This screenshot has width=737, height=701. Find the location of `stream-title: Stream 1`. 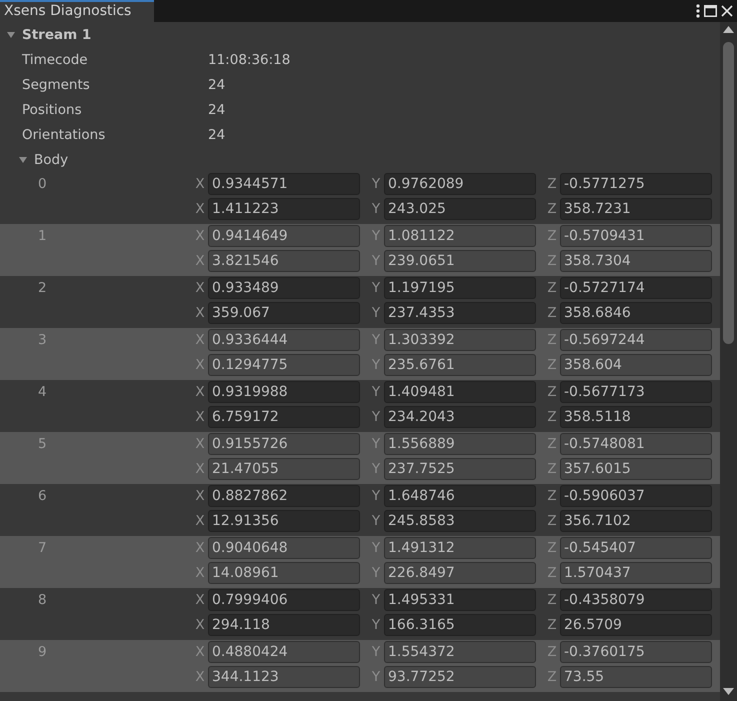

stream-title: Stream 1 is located at coordinates (57, 34).